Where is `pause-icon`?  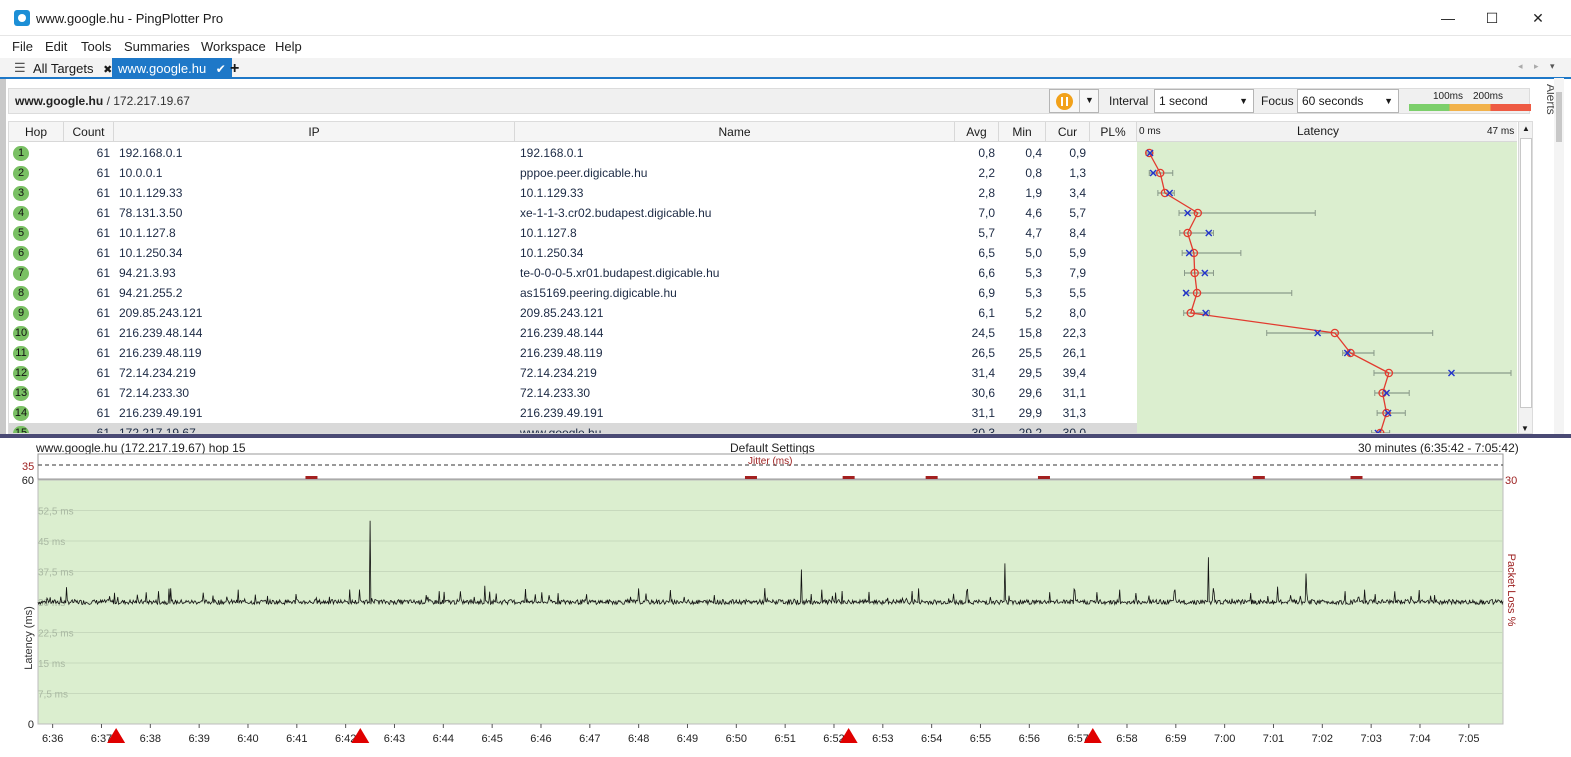
pause-icon is located at coordinates (1064, 101).